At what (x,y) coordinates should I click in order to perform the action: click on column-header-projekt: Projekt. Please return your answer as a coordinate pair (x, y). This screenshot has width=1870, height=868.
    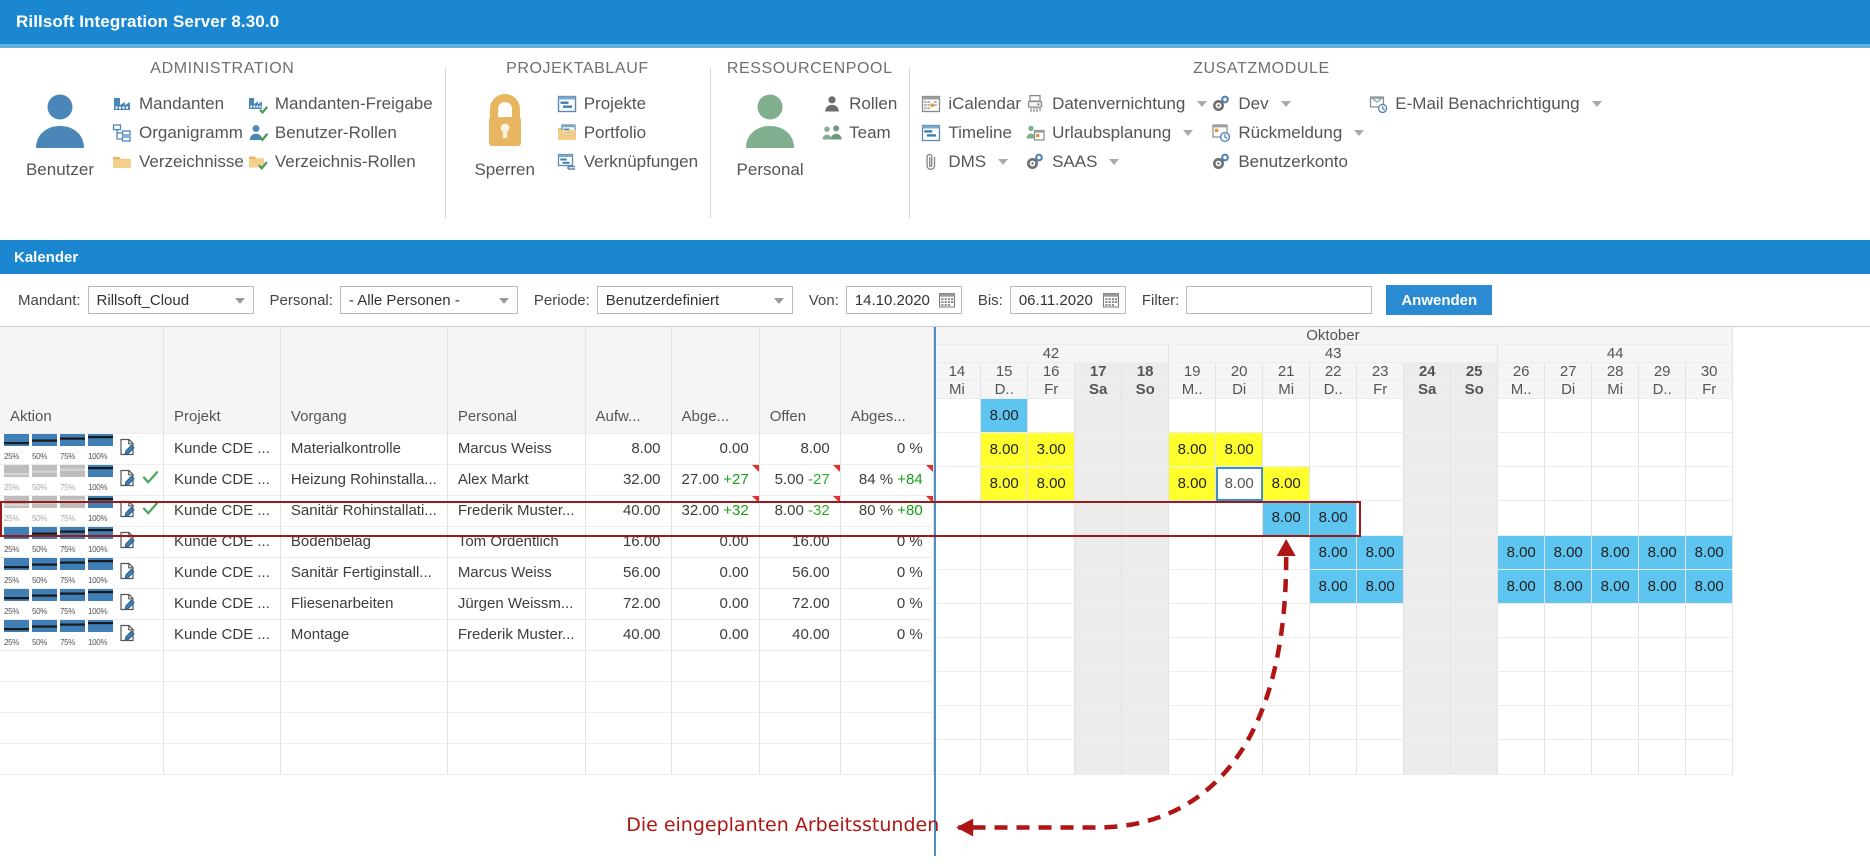
    Looking at the image, I should click on (222, 380).